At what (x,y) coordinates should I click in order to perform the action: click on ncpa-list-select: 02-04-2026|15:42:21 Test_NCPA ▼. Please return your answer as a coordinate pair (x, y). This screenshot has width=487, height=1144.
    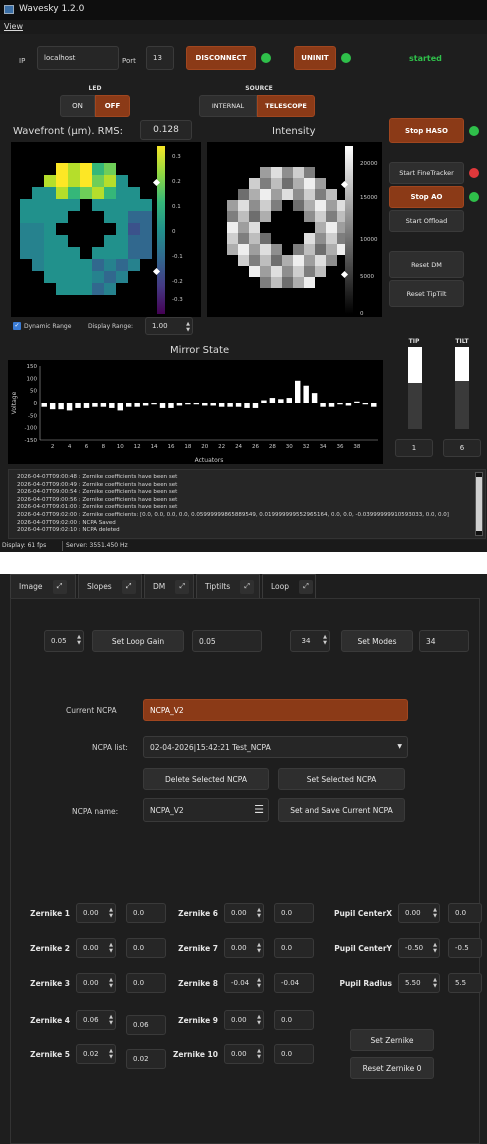
    Looking at the image, I should click on (275, 747).